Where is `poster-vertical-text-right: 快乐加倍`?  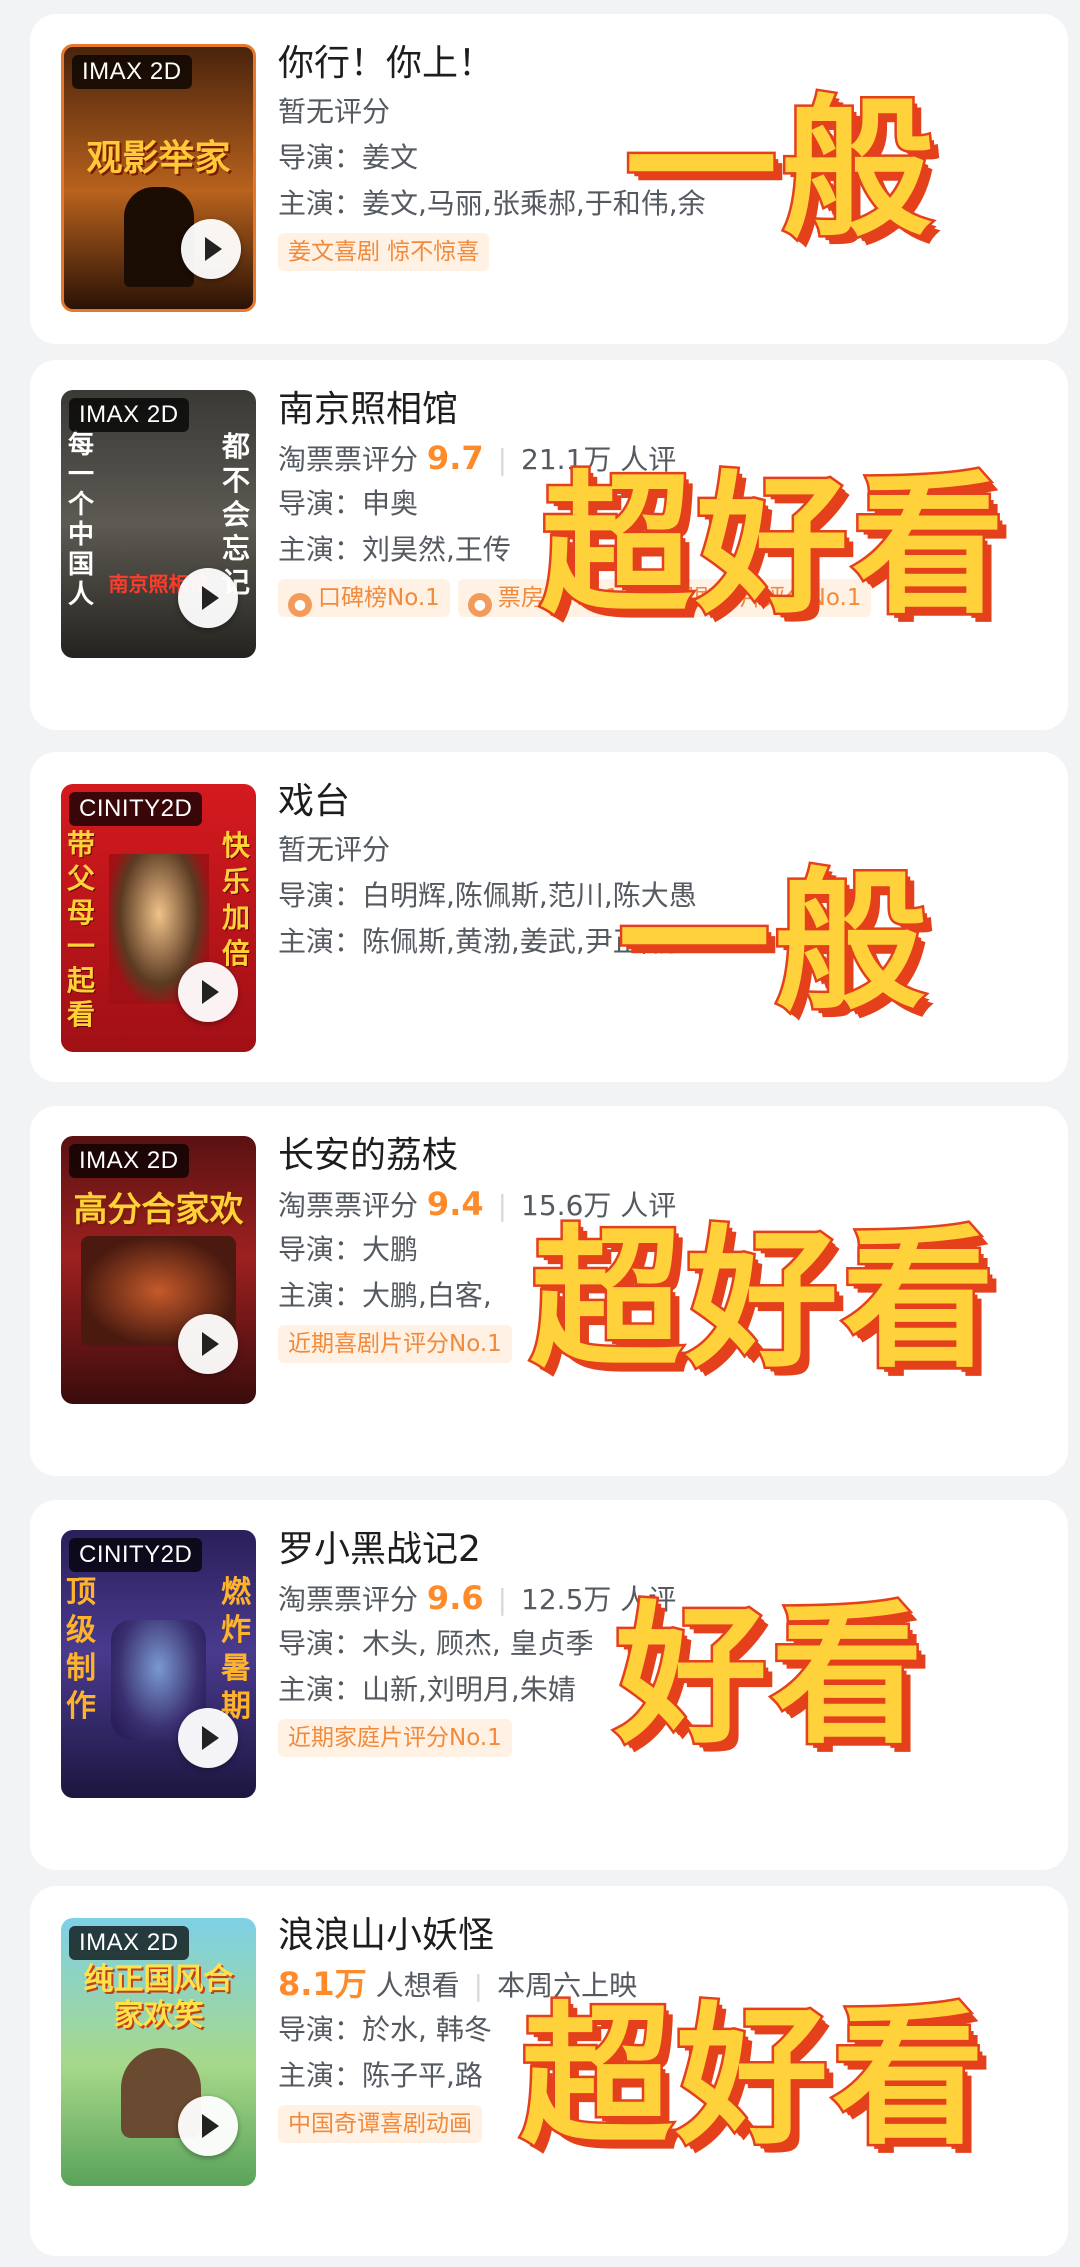 poster-vertical-text-right: 快乐加倍 is located at coordinates (235, 899).